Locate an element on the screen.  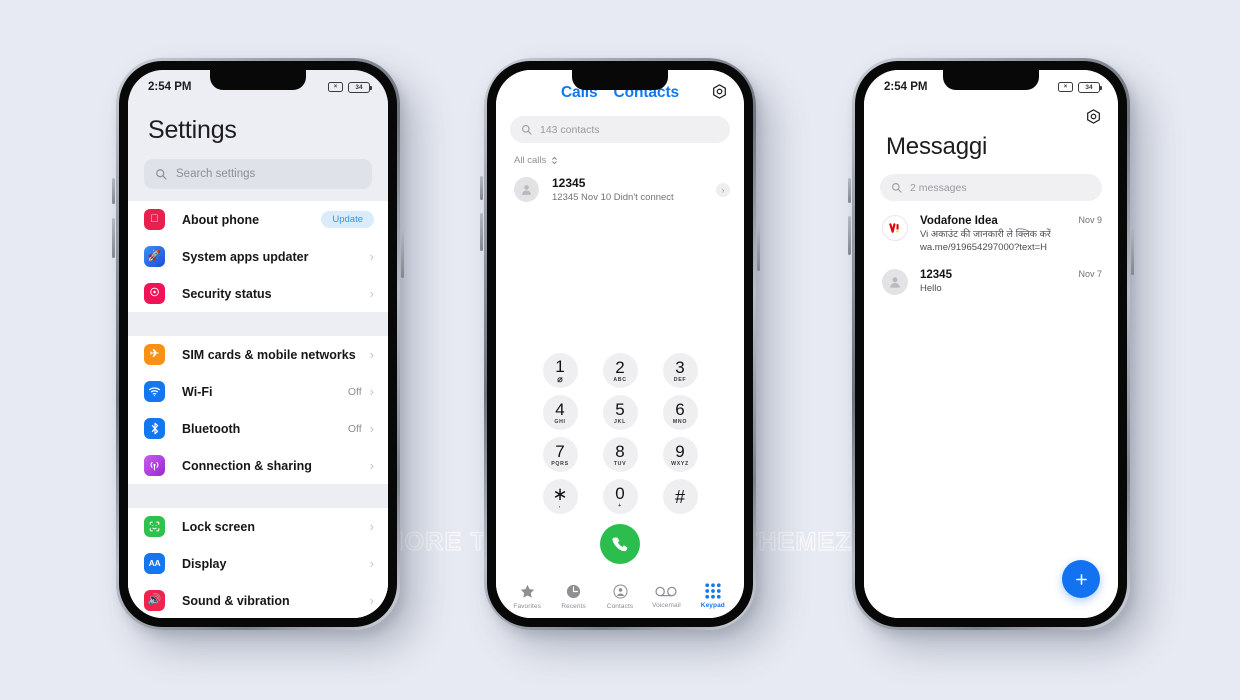
sidebar-item-system-apps-updater: 🚀 System apps updater › is located at coordinates (258, 256).